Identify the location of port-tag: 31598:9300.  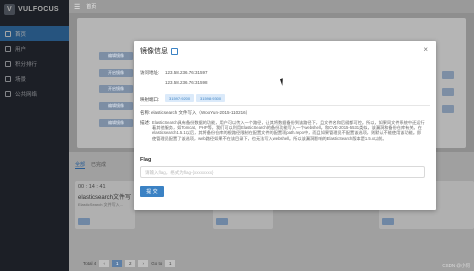
(211, 98).